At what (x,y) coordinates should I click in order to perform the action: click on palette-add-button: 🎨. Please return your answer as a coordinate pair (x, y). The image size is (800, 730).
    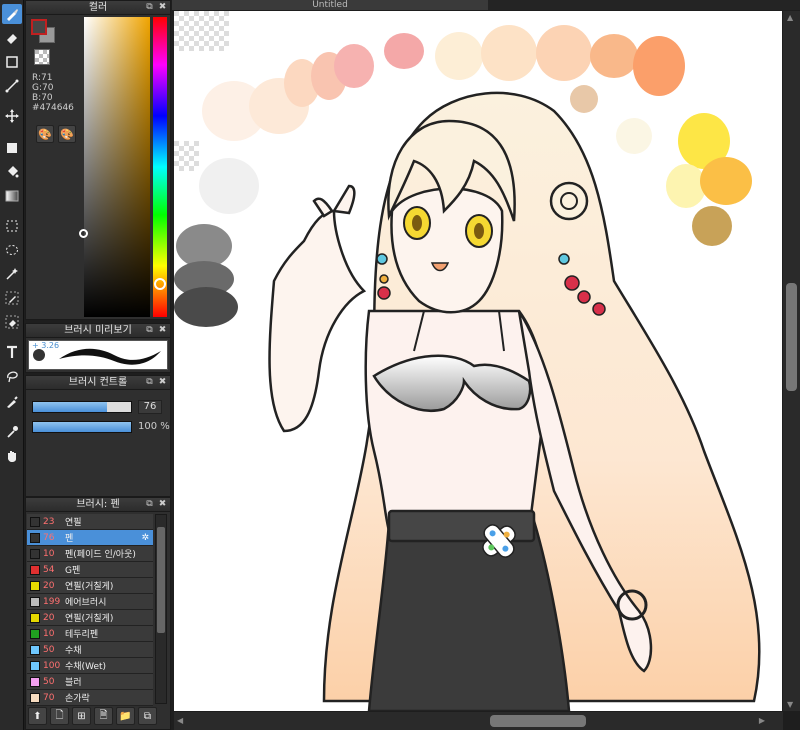
    Looking at the image, I should click on (67, 134).